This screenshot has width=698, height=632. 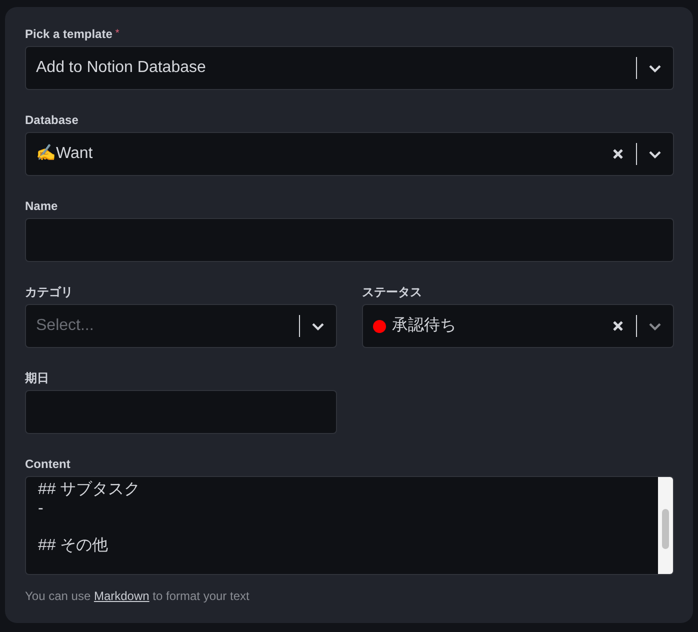 I want to click on select-field: Add to Notion Database, so click(x=349, y=68).